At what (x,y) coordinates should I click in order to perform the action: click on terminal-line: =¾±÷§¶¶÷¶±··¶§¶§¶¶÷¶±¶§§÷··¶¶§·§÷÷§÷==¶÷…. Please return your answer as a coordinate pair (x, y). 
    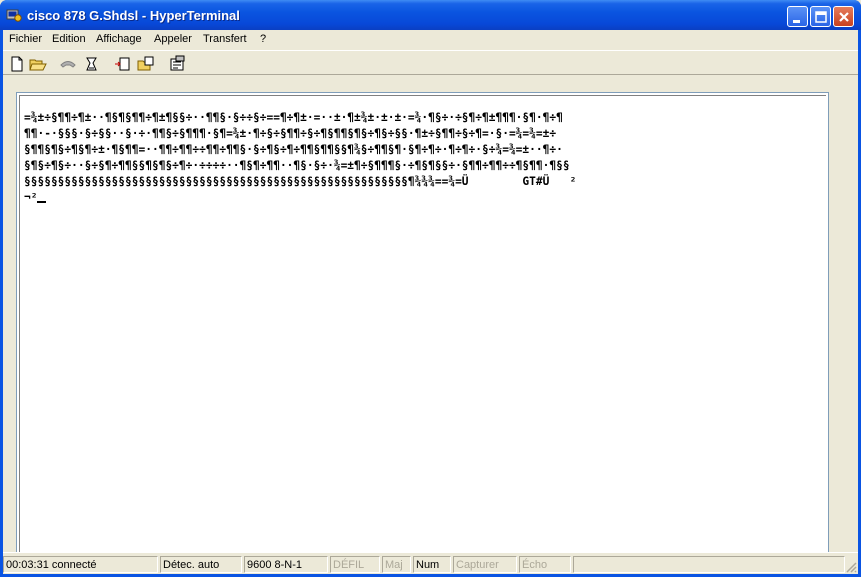
    Looking at the image, I should click on (293, 117).